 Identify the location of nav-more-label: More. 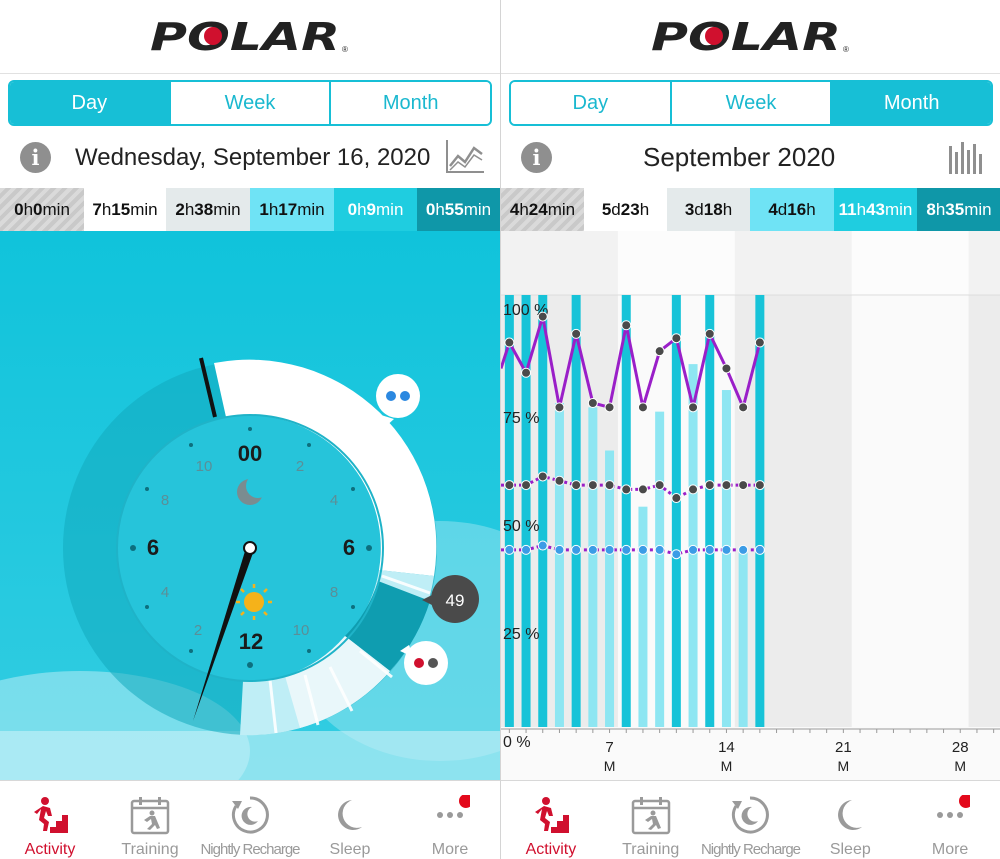
(450, 849).